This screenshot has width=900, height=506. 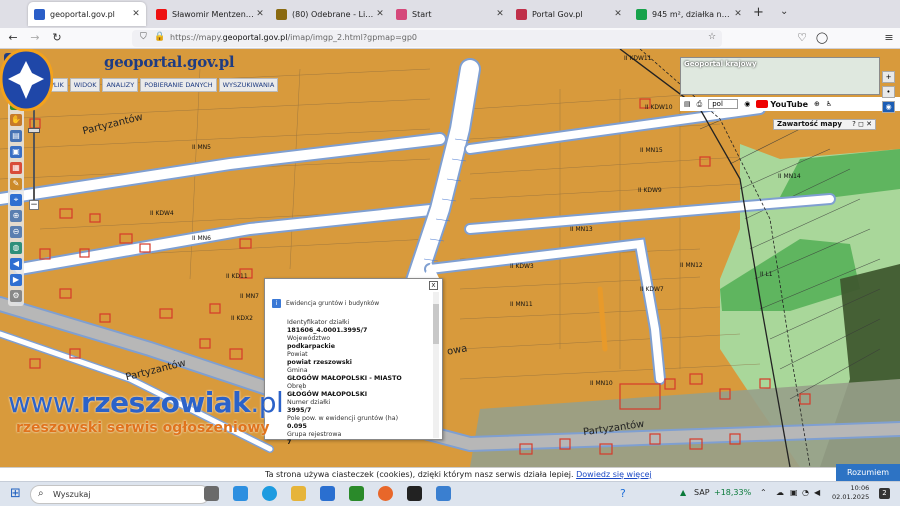 I want to click on side-eye-icon: ◉, so click(x=888, y=107).